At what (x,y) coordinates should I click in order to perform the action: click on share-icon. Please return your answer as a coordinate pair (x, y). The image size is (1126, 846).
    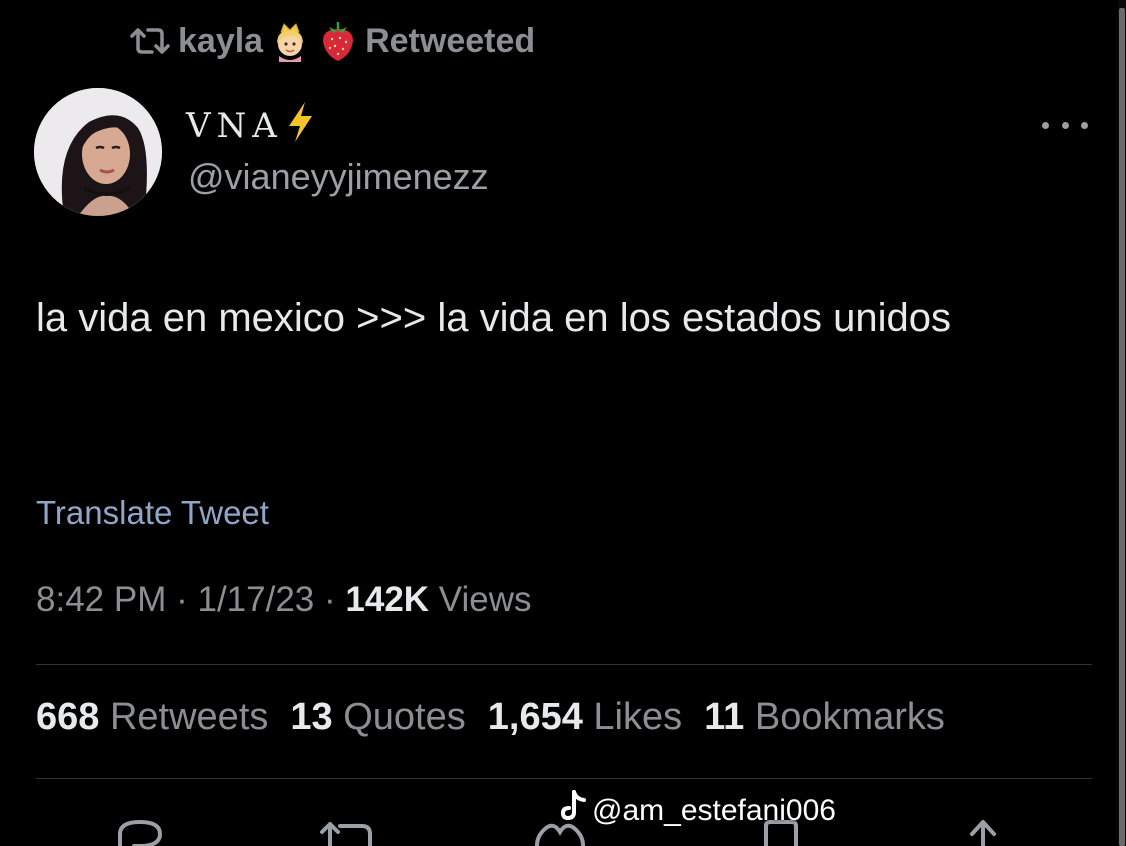
    Looking at the image, I should click on (983, 829).